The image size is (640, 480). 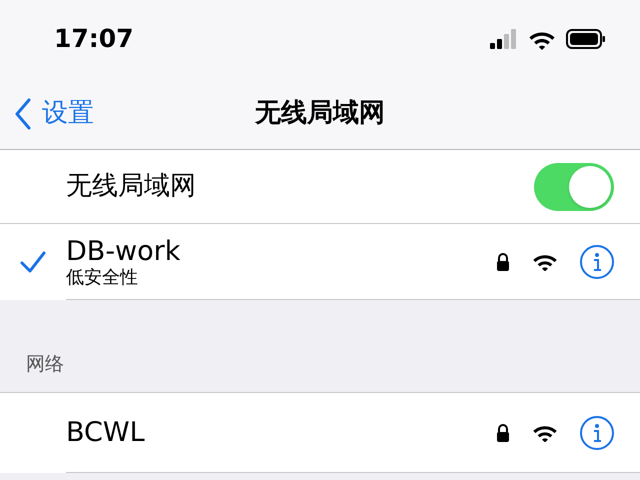 What do you see at coordinates (45, 364) in the screenshot?
I see `section-header: 网络` at bounding box center [45, 364].